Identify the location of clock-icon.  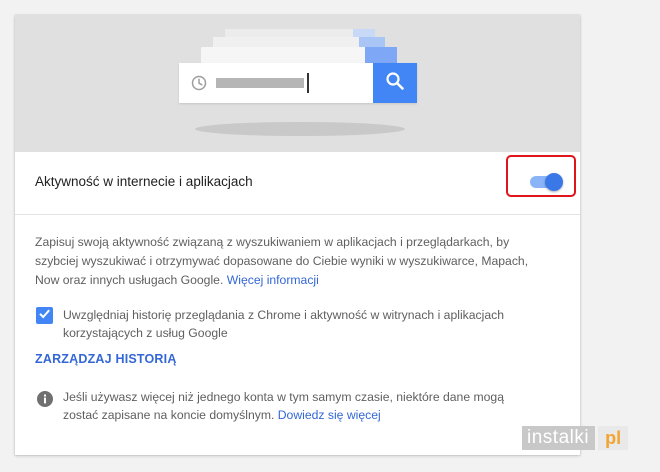
(199, 83).